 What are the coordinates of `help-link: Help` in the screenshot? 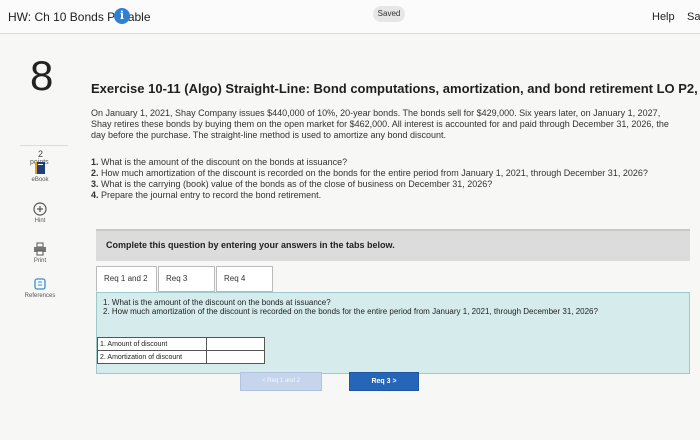 It's located at (663, 17).